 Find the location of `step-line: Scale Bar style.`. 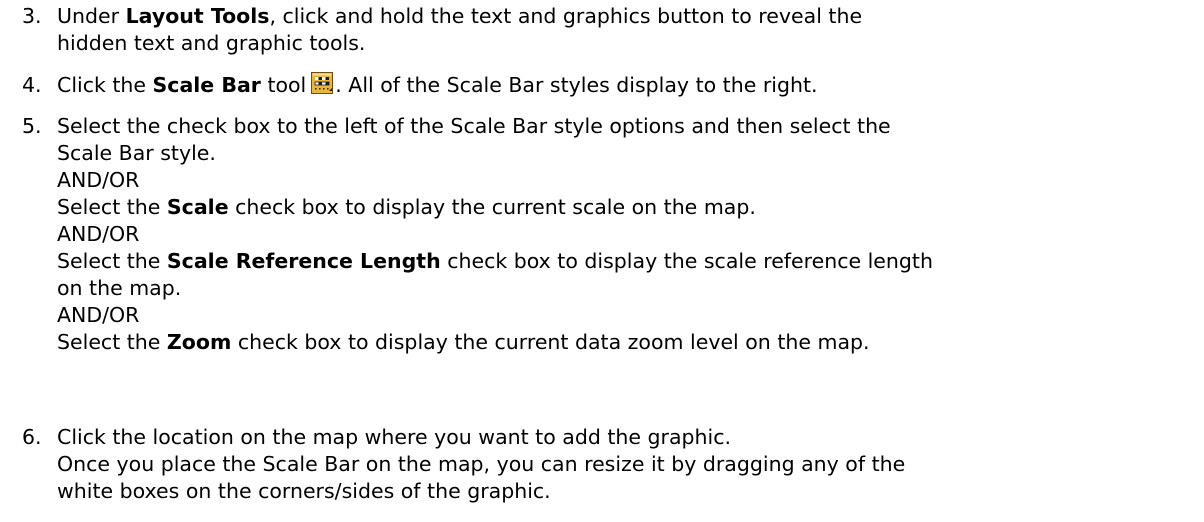

step-line: Scale Bar style. is located at coordinates (136, 153).